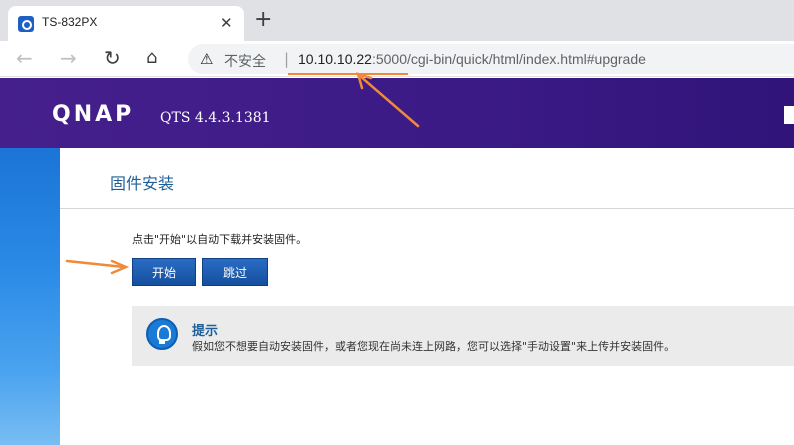 The height and width of the screenshot is (445, 794). I want to click on reload-icon: ↻, so click(112, 58).